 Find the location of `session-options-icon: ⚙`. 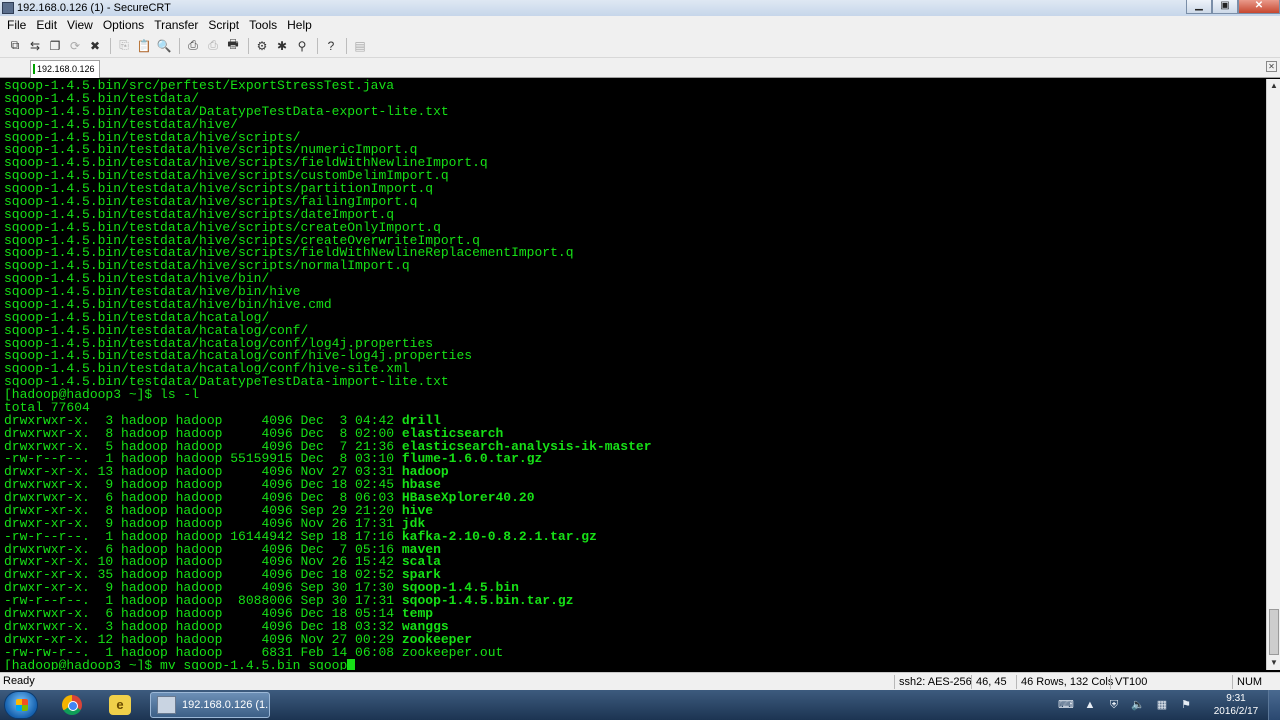

session-options-icon: ⚙ is located at coordinates (262, 46).